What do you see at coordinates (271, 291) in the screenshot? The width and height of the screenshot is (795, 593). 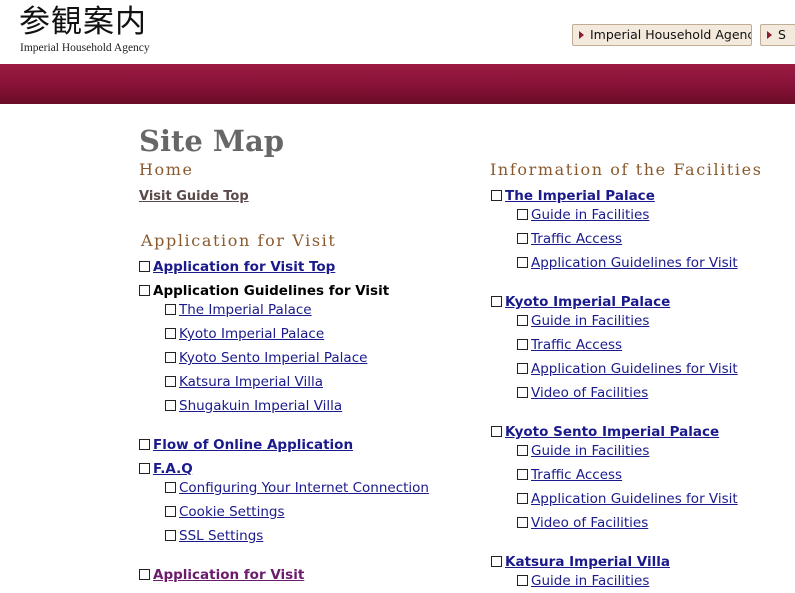 I see `application-guidelines-label: Application Guidelines for Visit` at bounding box center [271, 291].